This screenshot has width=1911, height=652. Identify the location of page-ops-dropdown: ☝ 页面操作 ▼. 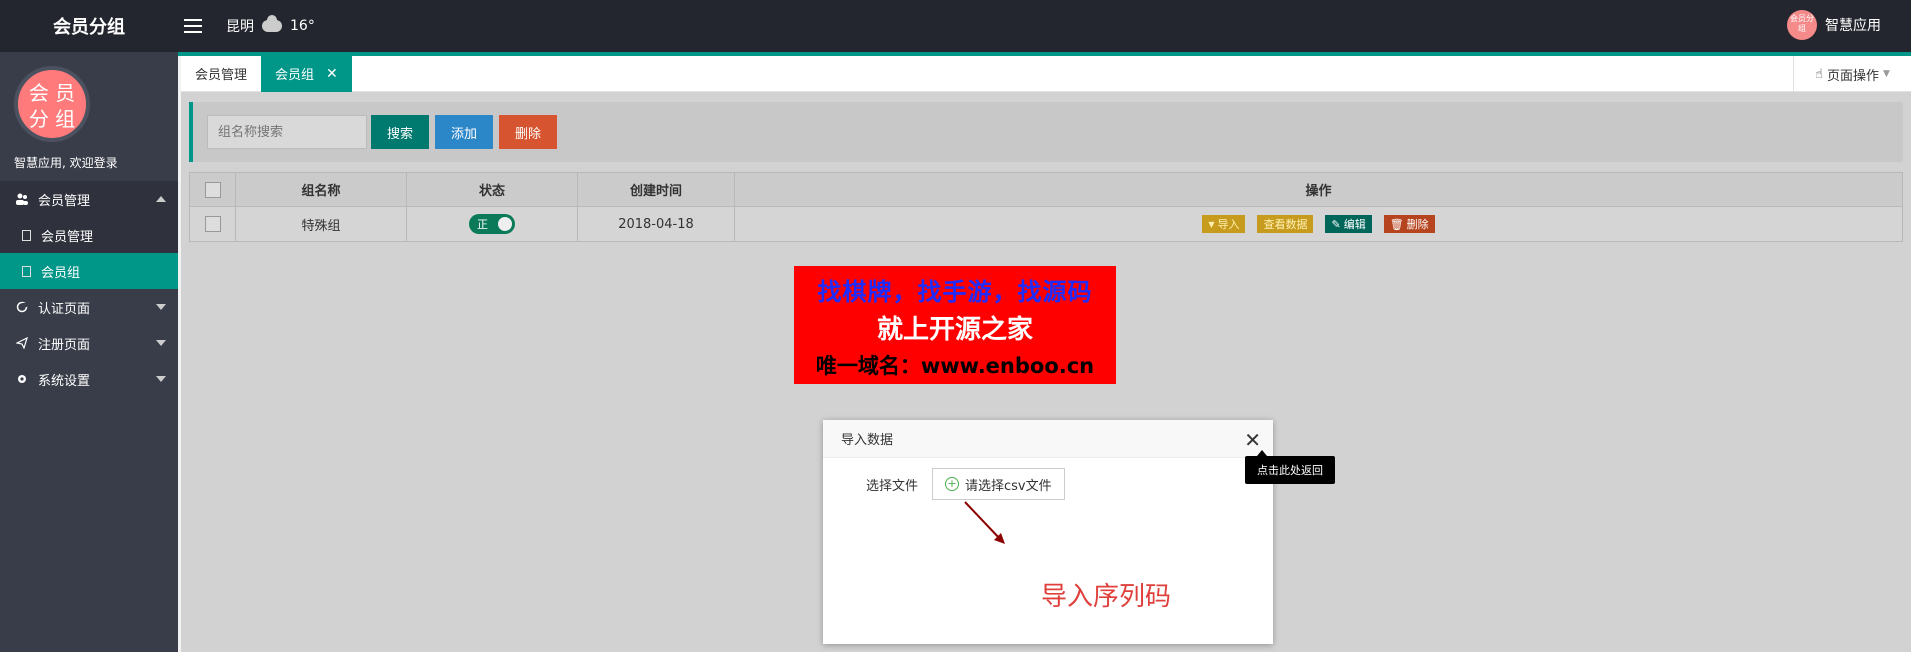
(1852, 74).